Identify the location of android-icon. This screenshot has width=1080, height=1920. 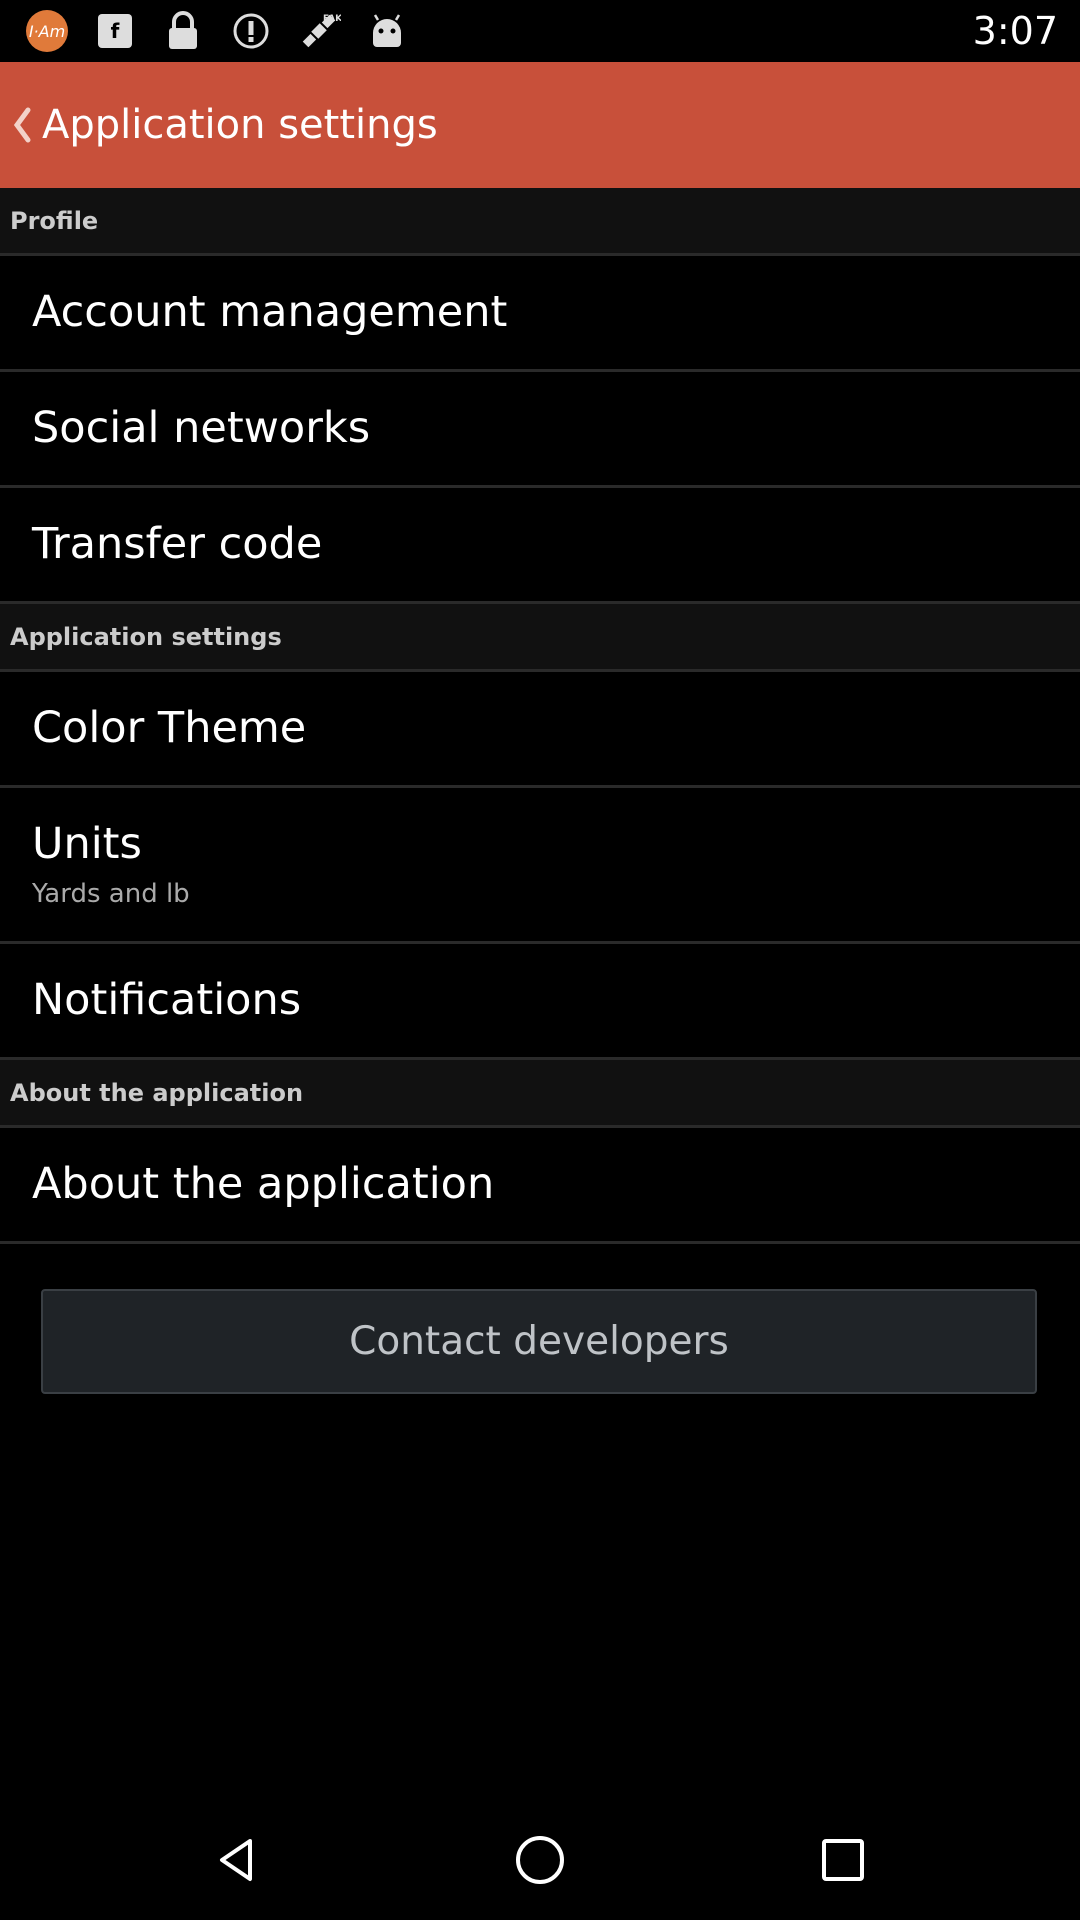
(387, 31).